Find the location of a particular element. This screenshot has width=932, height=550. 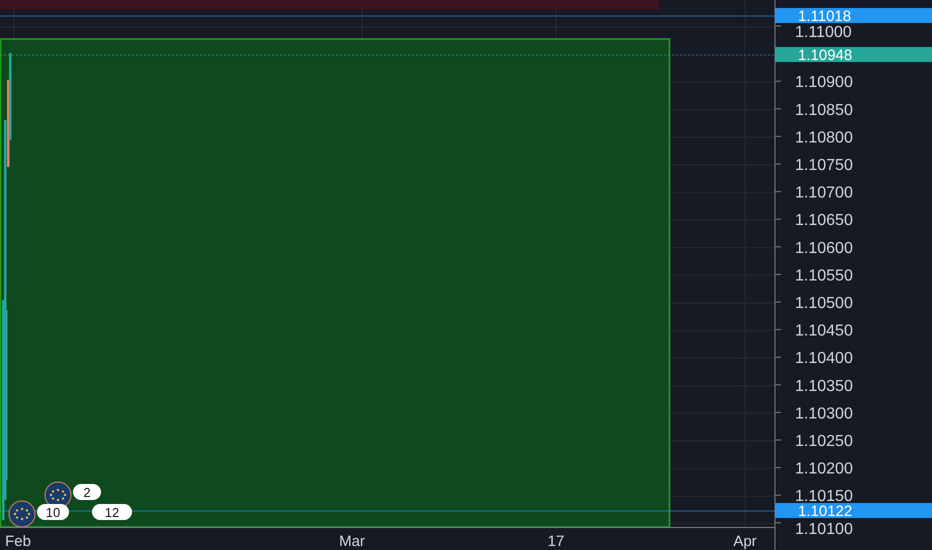

event-count-badge: 12 is located at coordinates (112, 512).